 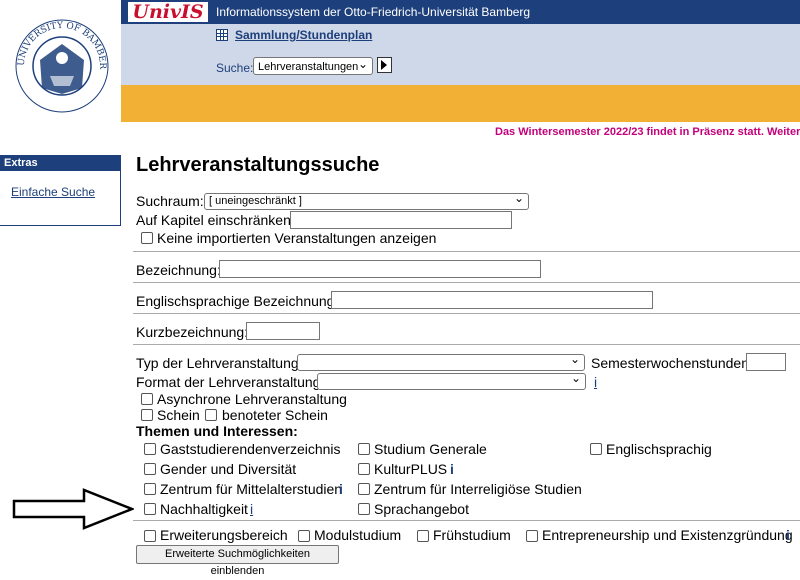 I want to click on univis-logo: UnivIS, so click(x=168, y=12).